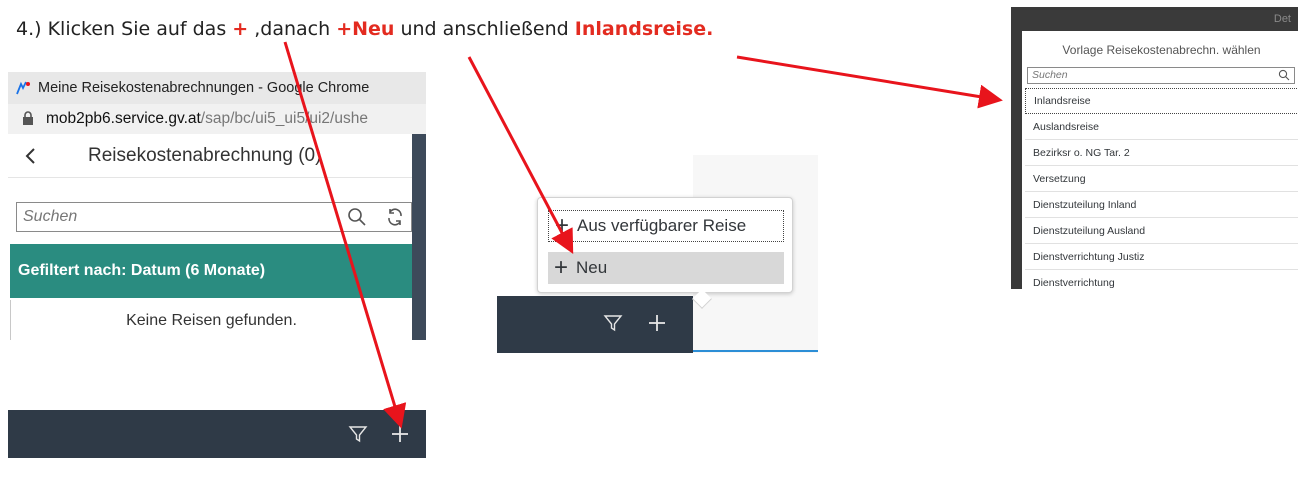  Describe the element at coordinates (520, 155) in the screenshot. I see `arrow-to-neu` at that location.